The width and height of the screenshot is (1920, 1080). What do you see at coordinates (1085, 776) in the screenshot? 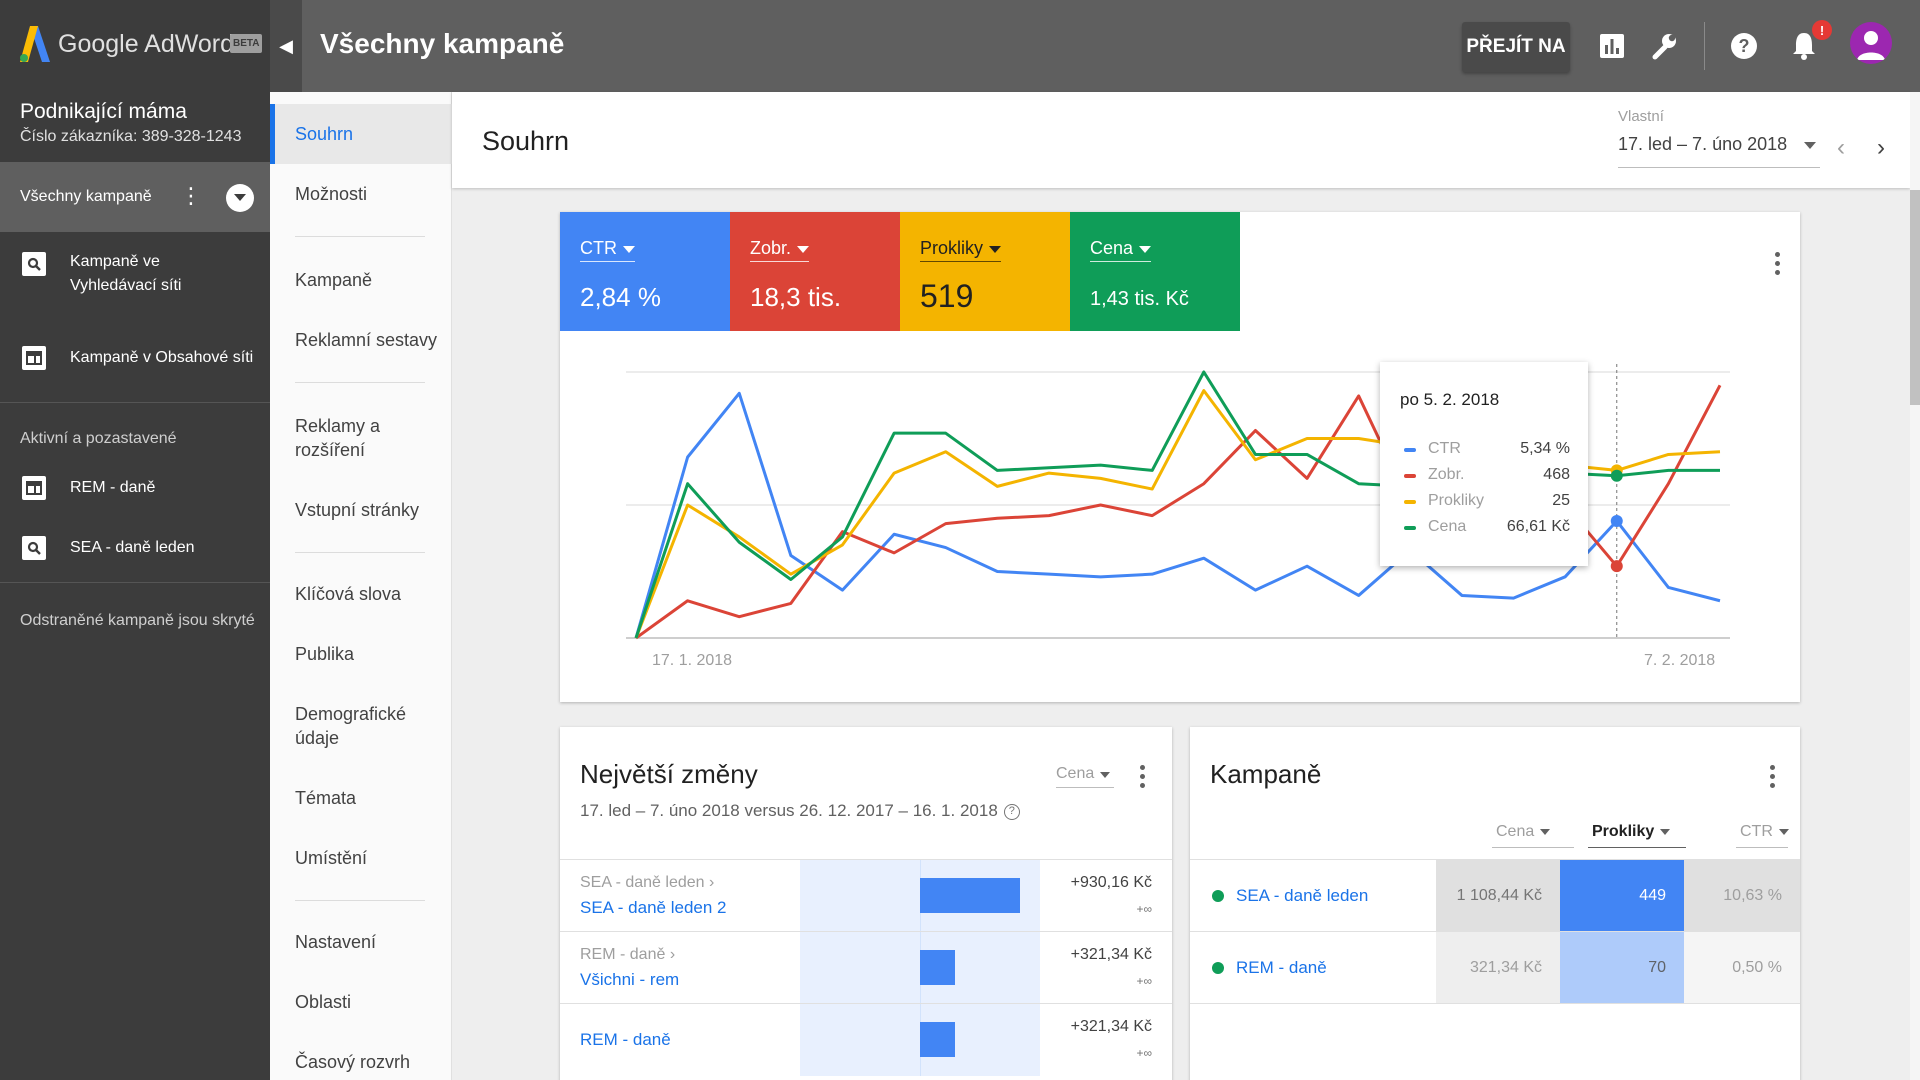
I see `metric-select: Cena` at bounding box center [1085, 776].